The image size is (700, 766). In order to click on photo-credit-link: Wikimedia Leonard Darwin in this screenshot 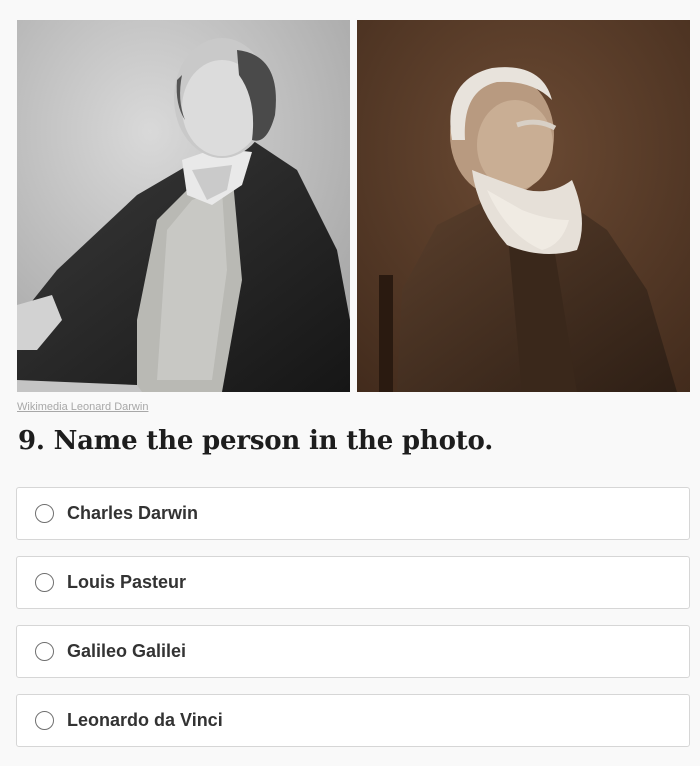, I will do `click(82, 407)`.